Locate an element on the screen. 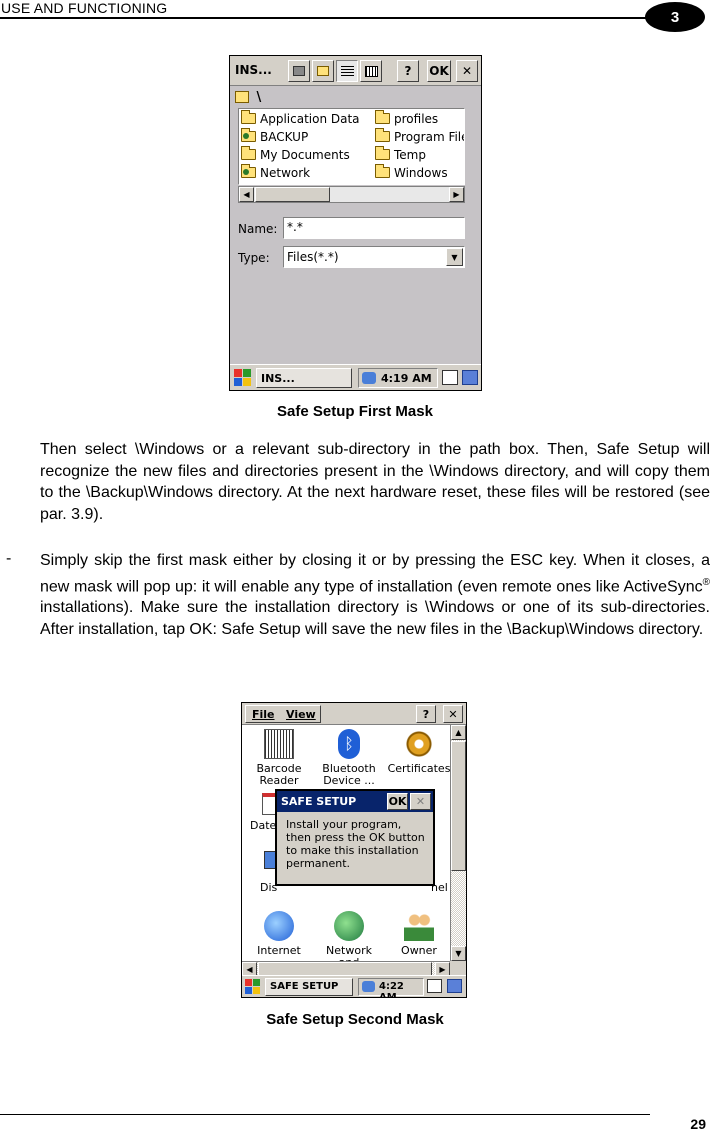 Image resolution: width=710 pixels, height=1131 pixels. list-item: profiles is located at coordinates (406, 118).